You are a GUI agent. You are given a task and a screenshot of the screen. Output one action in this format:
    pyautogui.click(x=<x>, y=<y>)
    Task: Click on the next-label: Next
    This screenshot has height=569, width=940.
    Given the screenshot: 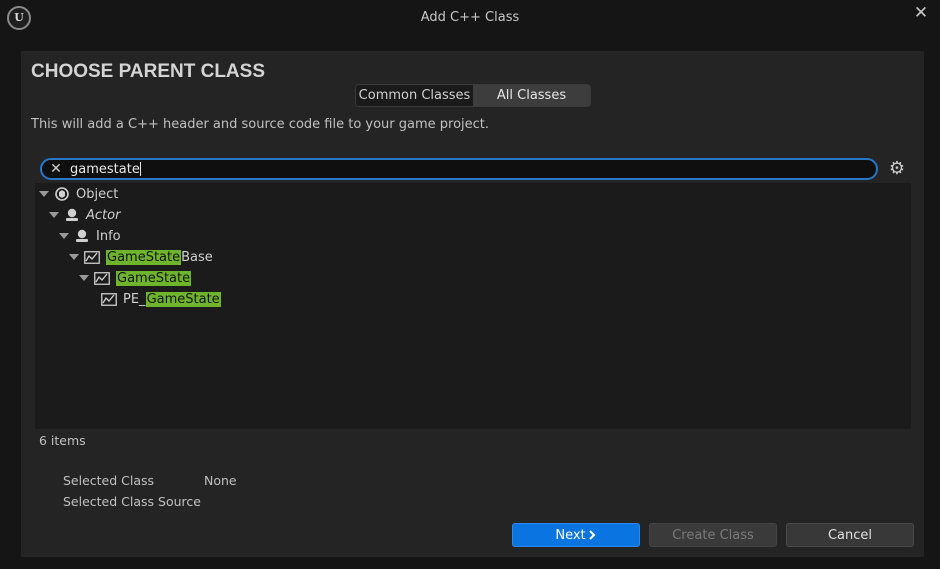 What is the action you would take?
    pyautogui.click(x=570, y=535)
    